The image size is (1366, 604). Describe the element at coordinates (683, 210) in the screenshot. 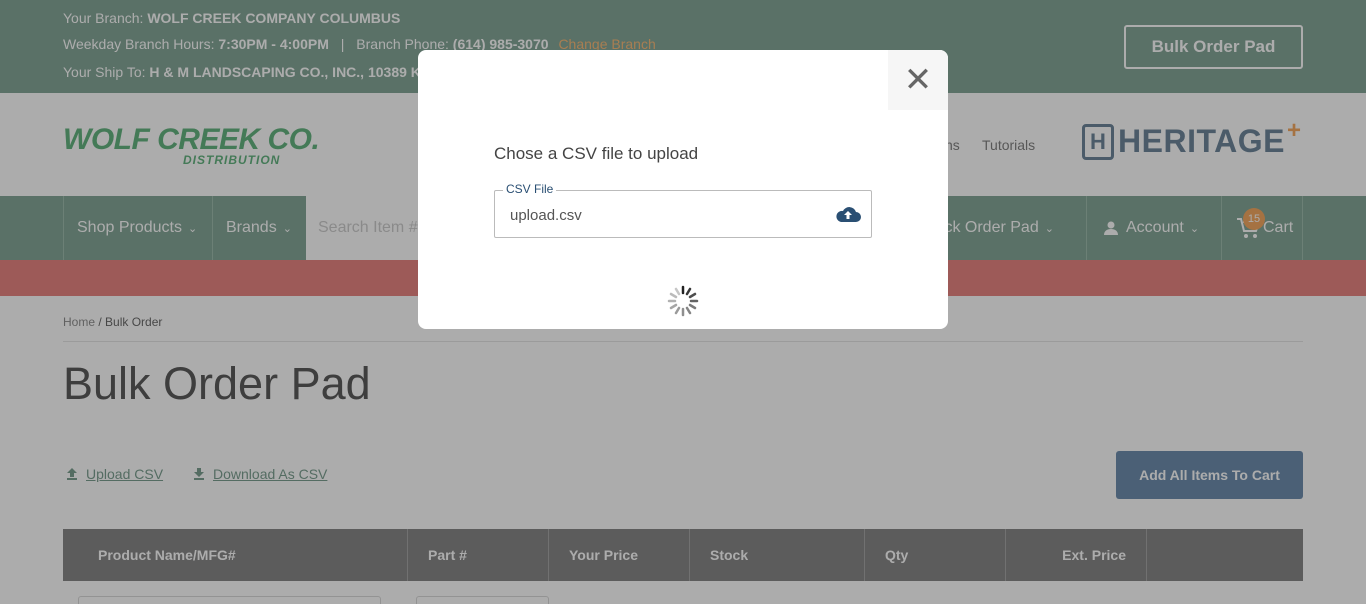

I see `csv-file-field: CSV File upload.csv` at that location.